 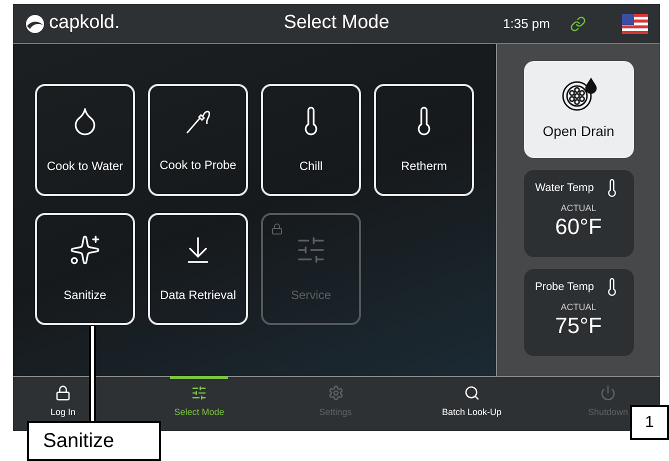 What do you see at coordinates (635, 24) in the screenshot?
I see `flag-icon` at bounding box center [635, 24].